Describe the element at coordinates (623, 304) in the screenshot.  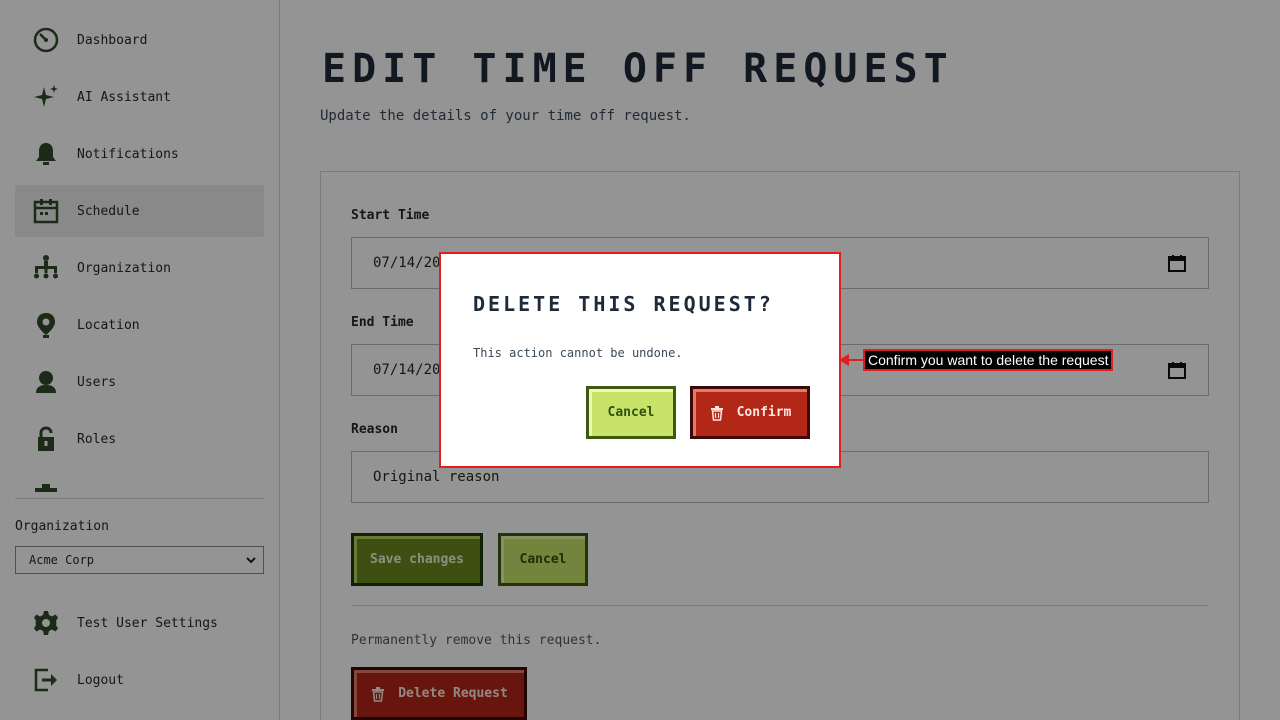
I see `dialog-title: DELETE THIS REQUEST?` at that location.